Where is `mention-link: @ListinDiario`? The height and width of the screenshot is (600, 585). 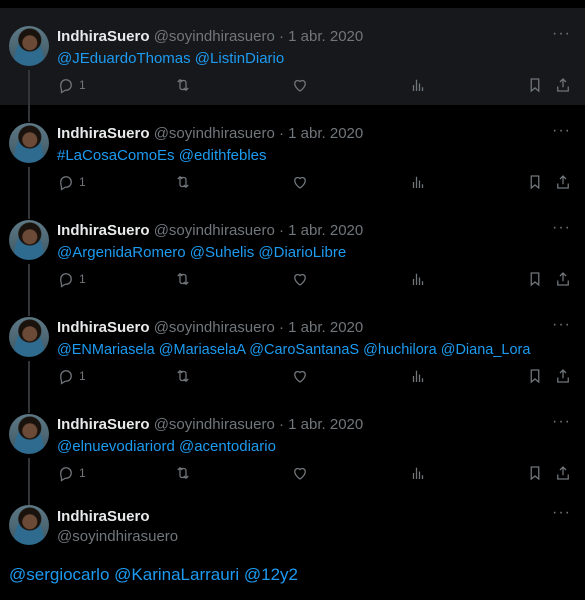
mention-link: @ListinDiario is located at coordinates (239, 58).